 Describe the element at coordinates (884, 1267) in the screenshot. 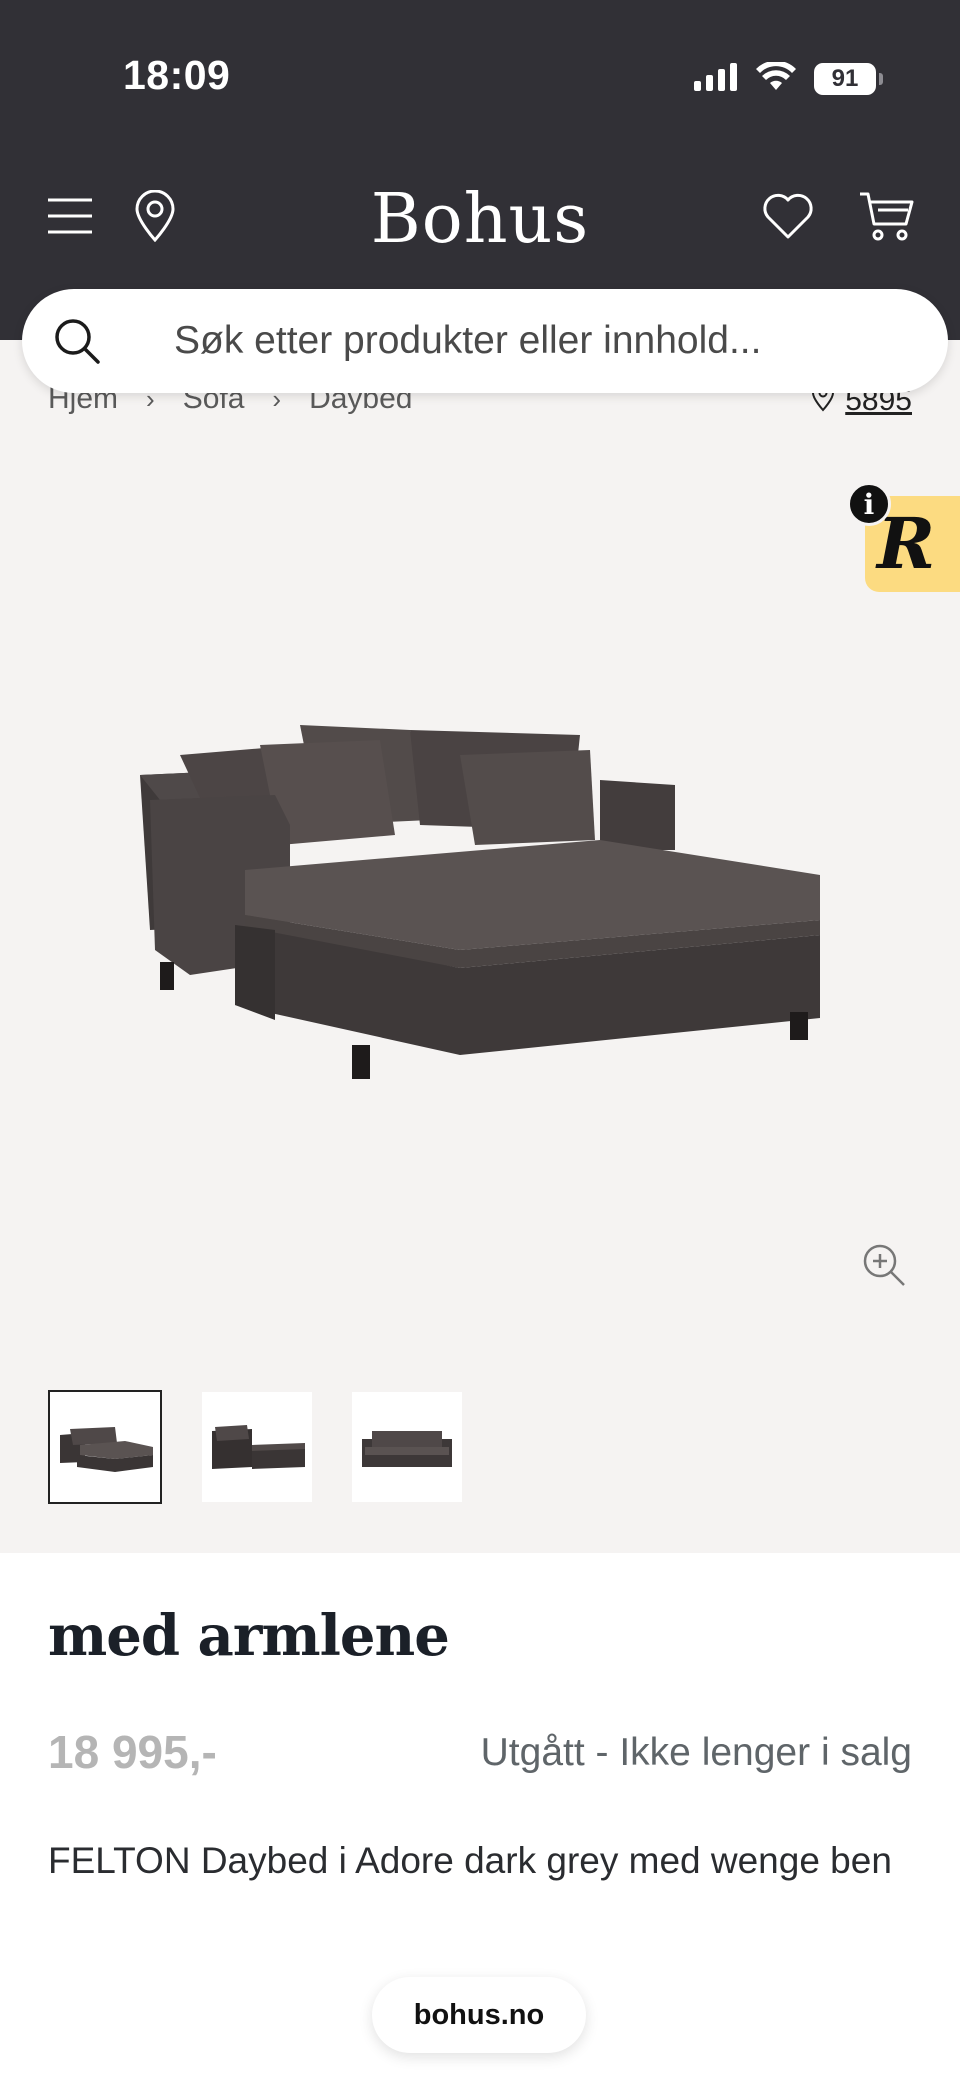

I see `zoom-in-icon` at that location.